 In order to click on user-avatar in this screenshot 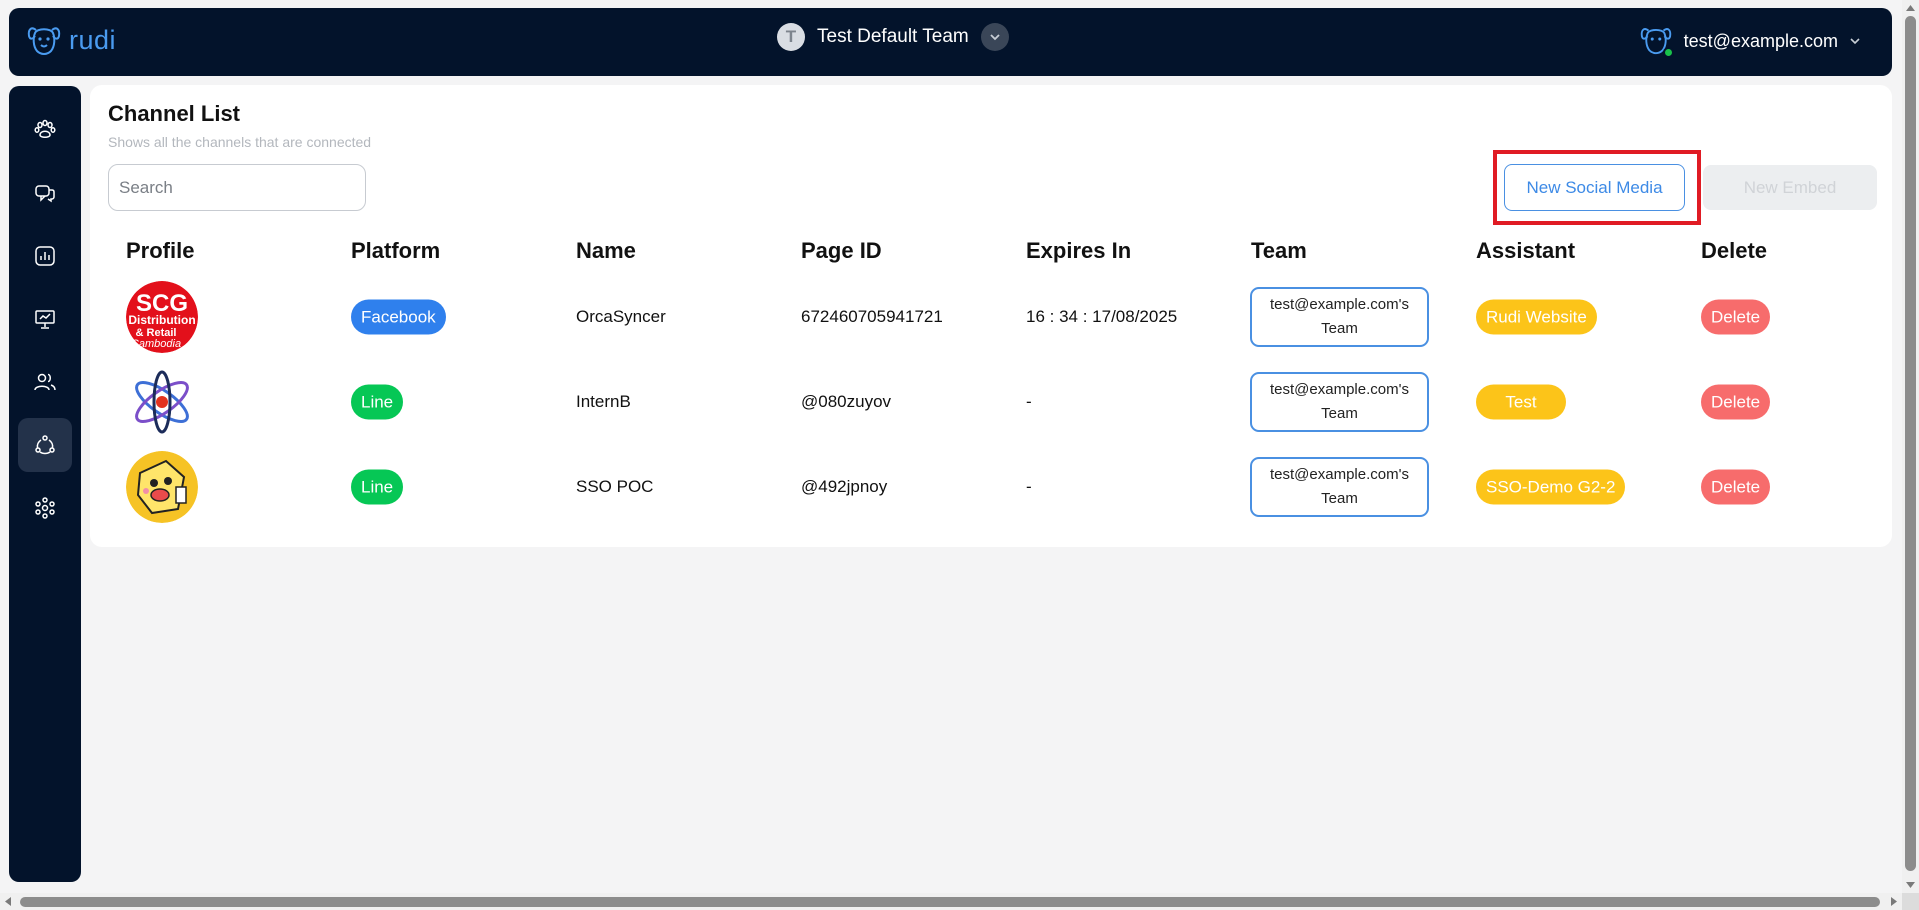, I will do `click(1657, 41)`.